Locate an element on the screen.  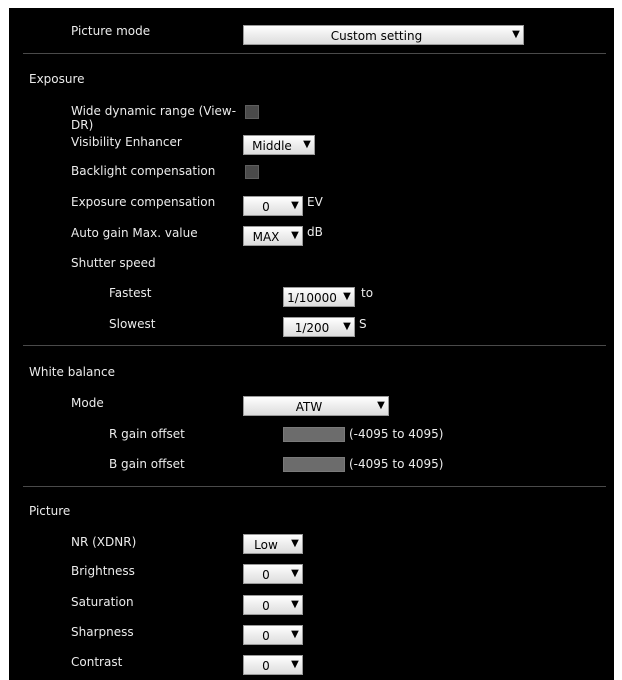
visibility-enhancer-select: Middle ▼ is located at coordinates (279, 145).